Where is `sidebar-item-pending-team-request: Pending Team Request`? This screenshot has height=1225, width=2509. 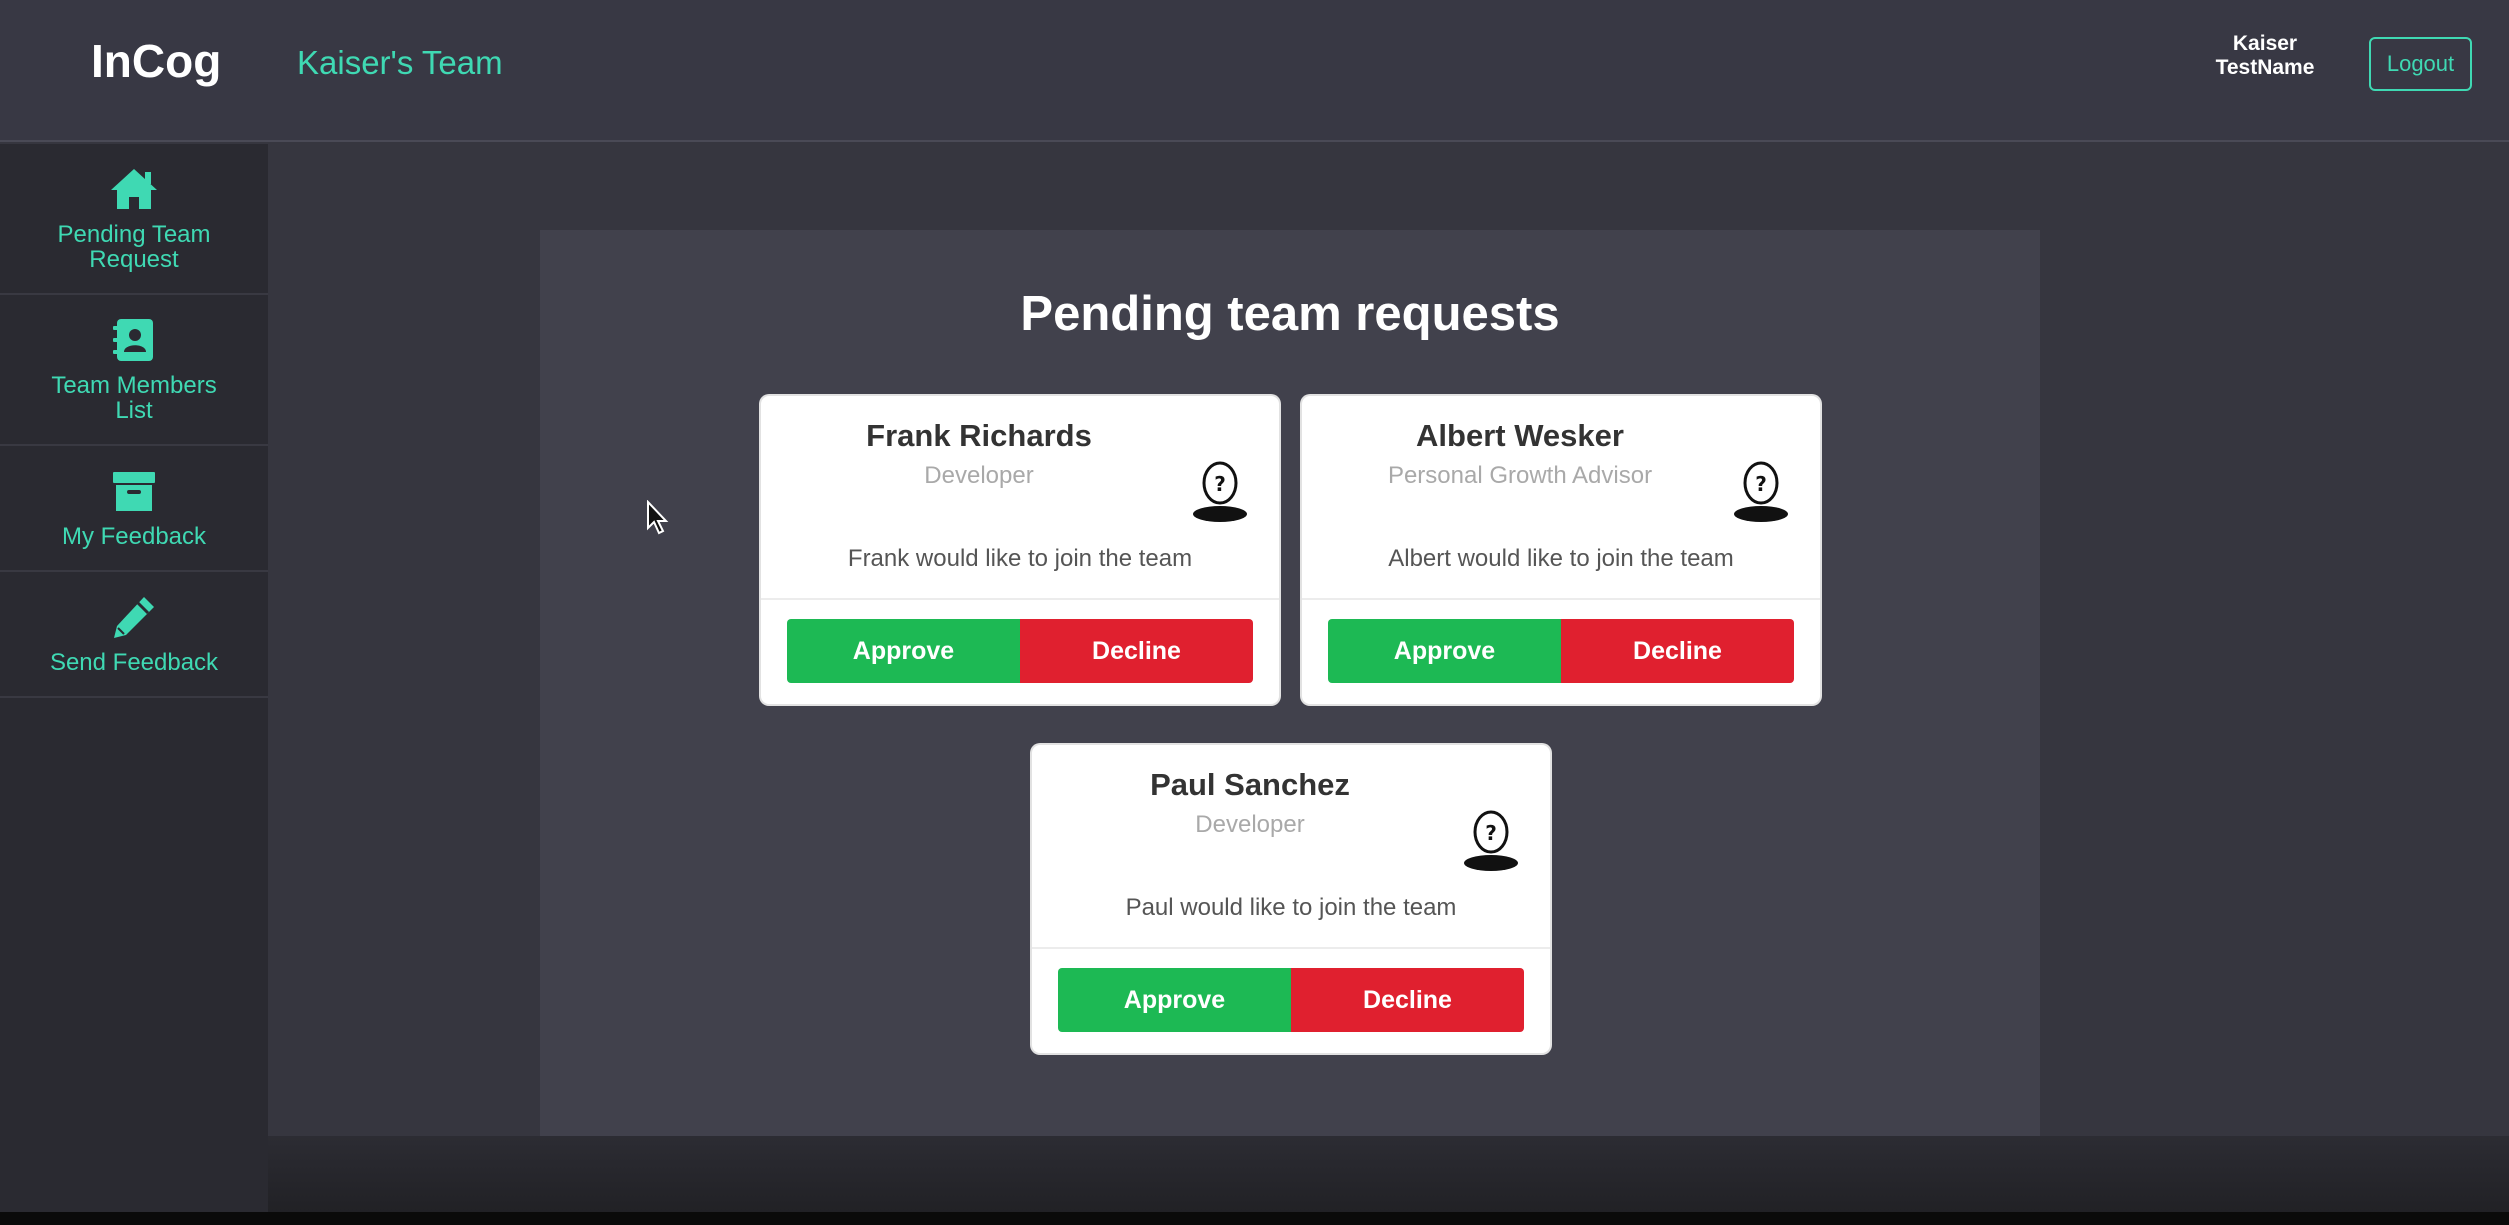
sidebar-item-pending-team-request: Pending Team Request is located at coordinates (134, 219).